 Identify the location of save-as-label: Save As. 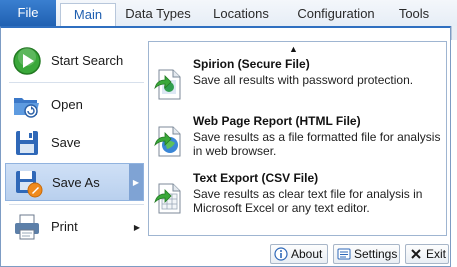
(76, 182).